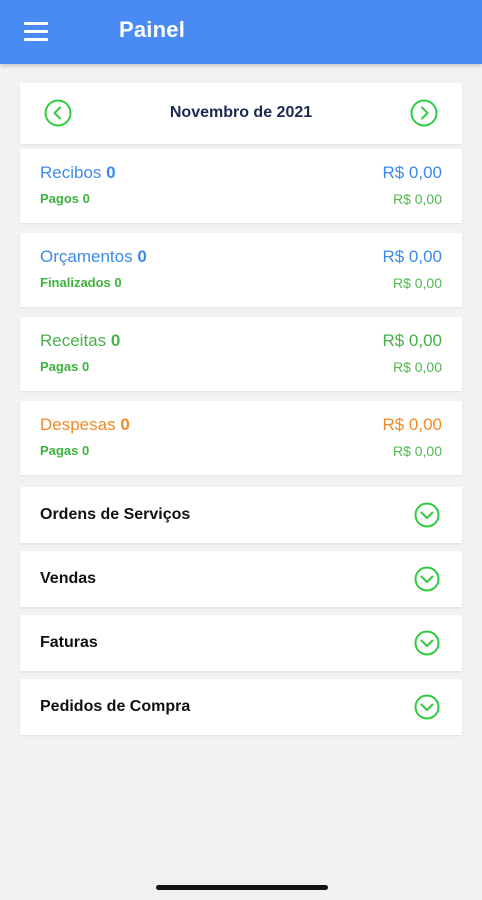  What do you see at coordinates (65, 198) in the screenshot?
I see `summary-subtitle: Pagos 0` at bounding box center [65, 198].